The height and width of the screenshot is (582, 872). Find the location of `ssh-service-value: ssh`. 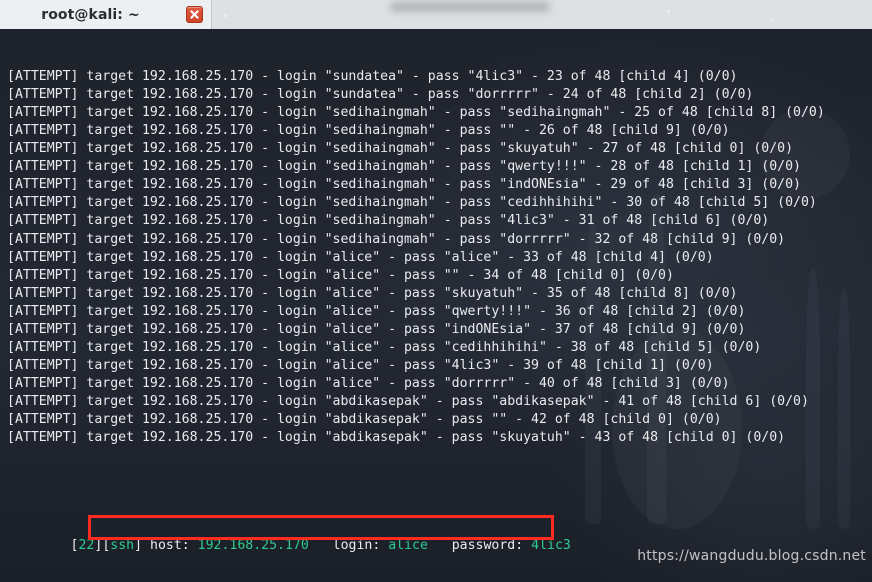

ssh-service-value: ssh is located at coordinates (122, 546).